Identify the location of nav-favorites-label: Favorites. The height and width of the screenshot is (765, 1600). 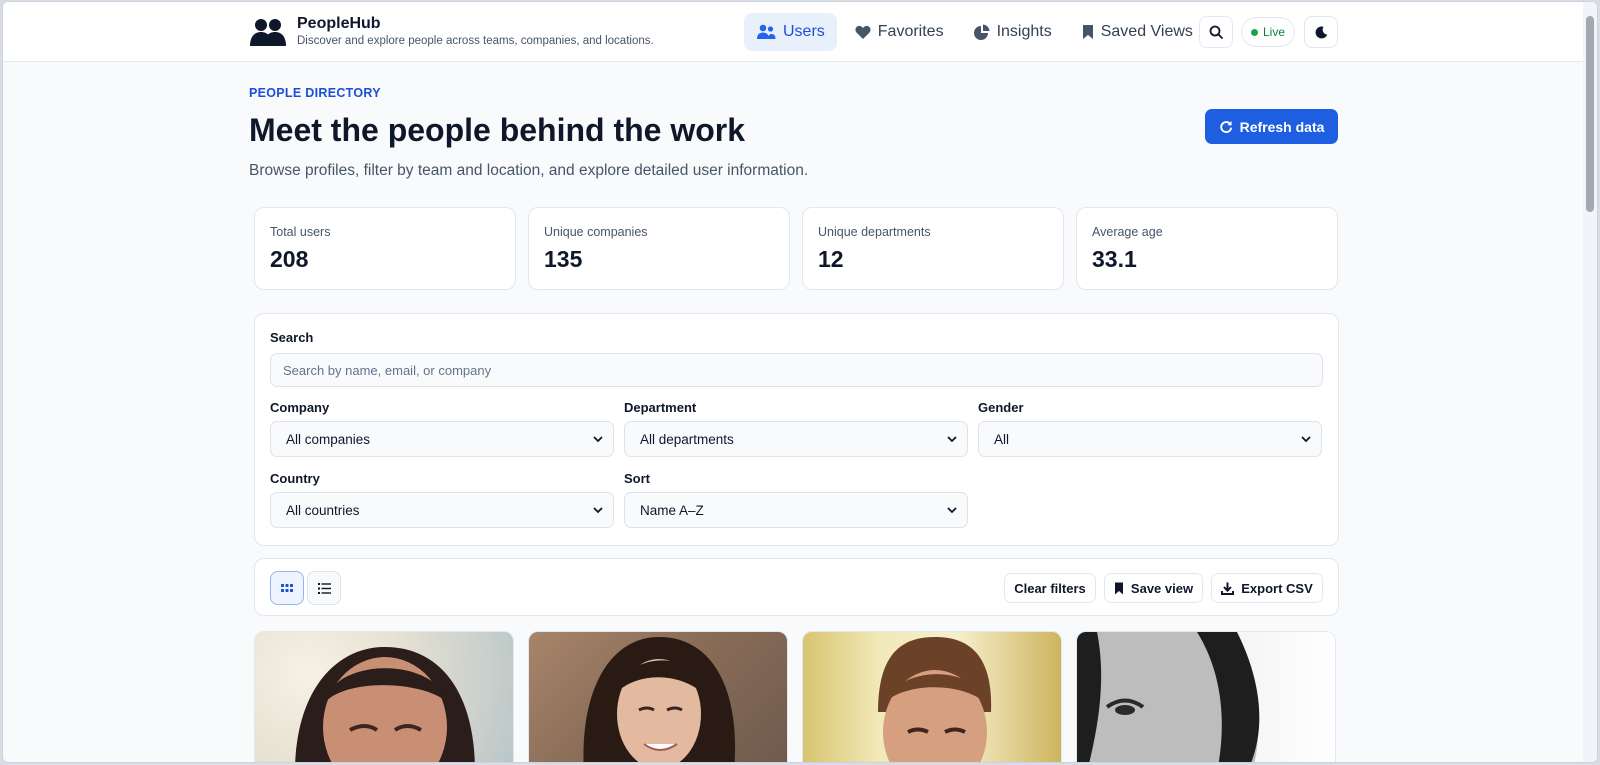
(910, 31).